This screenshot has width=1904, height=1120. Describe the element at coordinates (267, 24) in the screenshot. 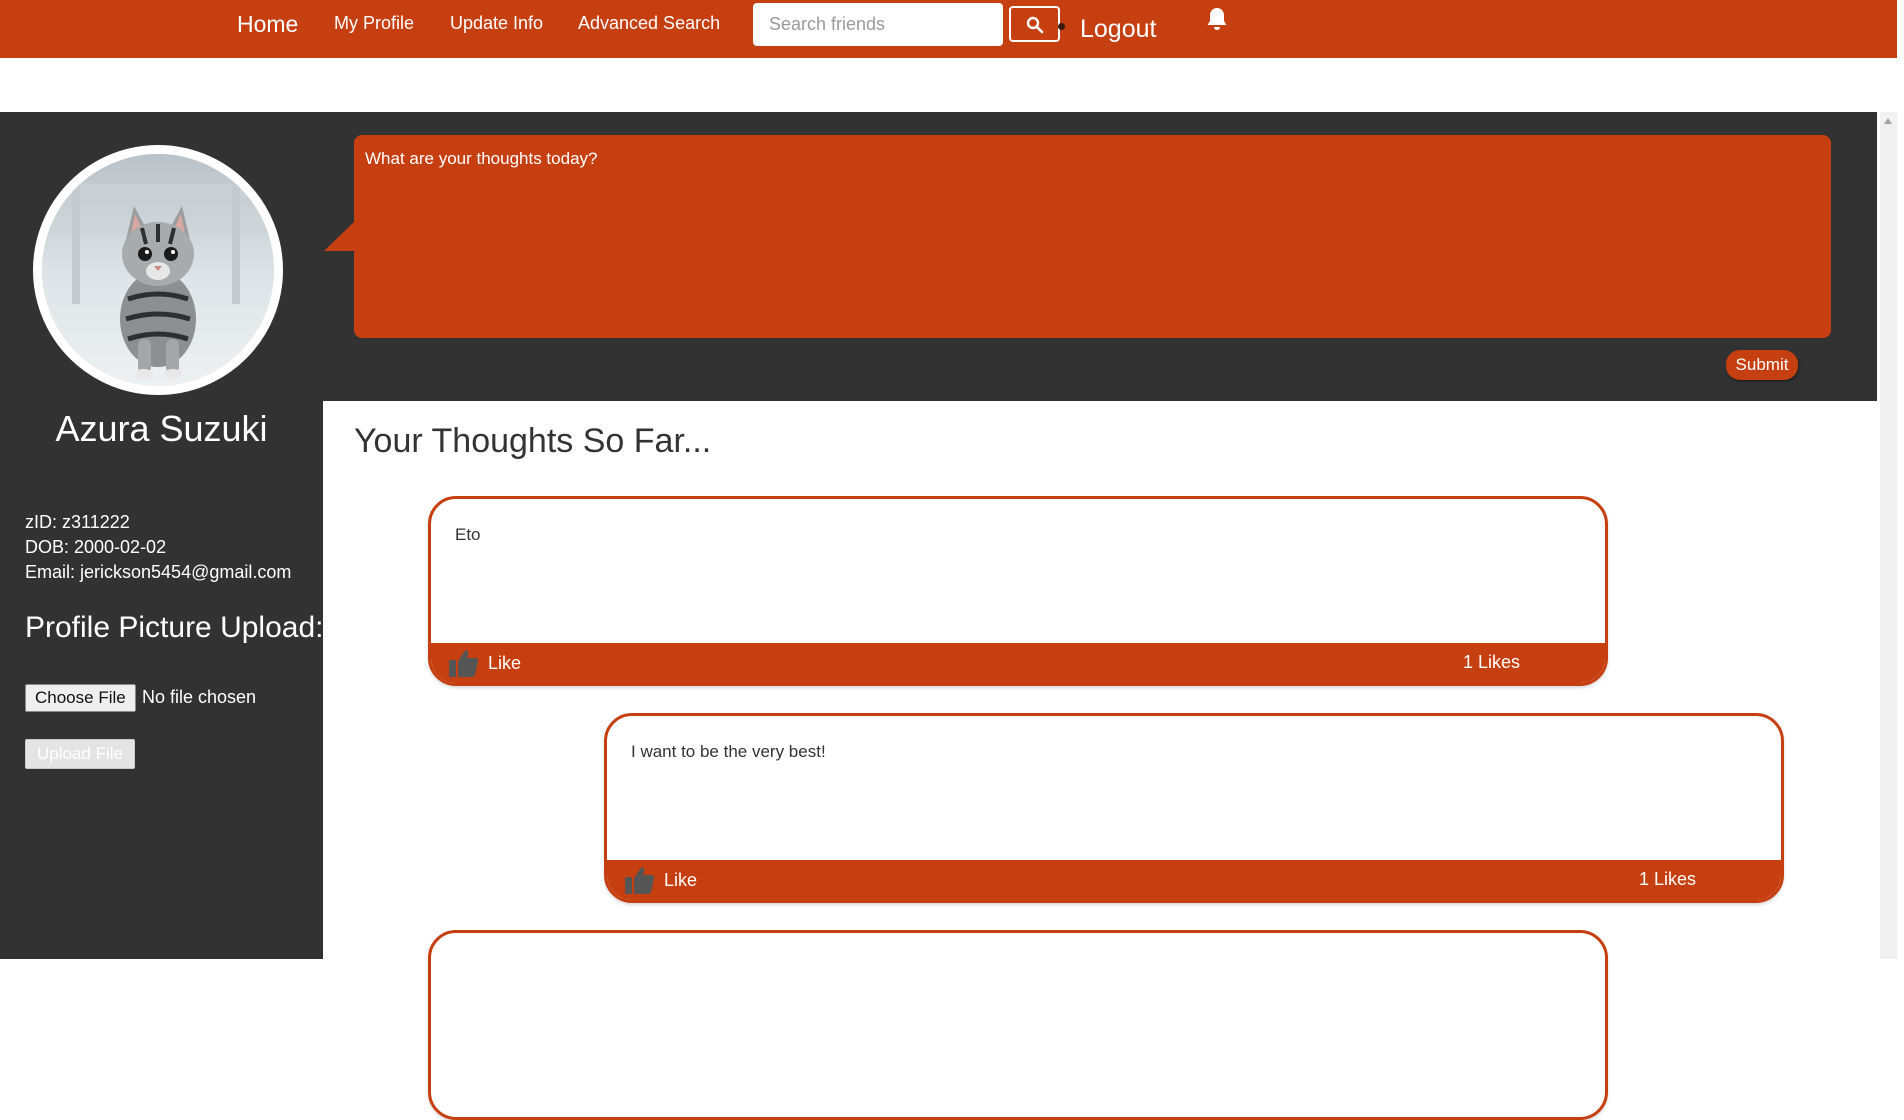

I see `nav-home-link: Home` at that location.